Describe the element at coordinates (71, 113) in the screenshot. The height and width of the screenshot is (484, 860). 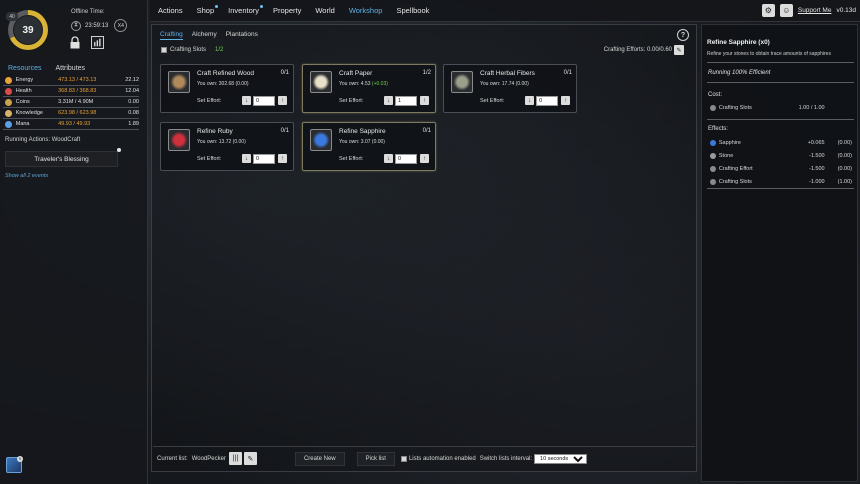
I see `resource-row-knowledge: Knowledge 623.98 / 623.98 0.08` at that location.